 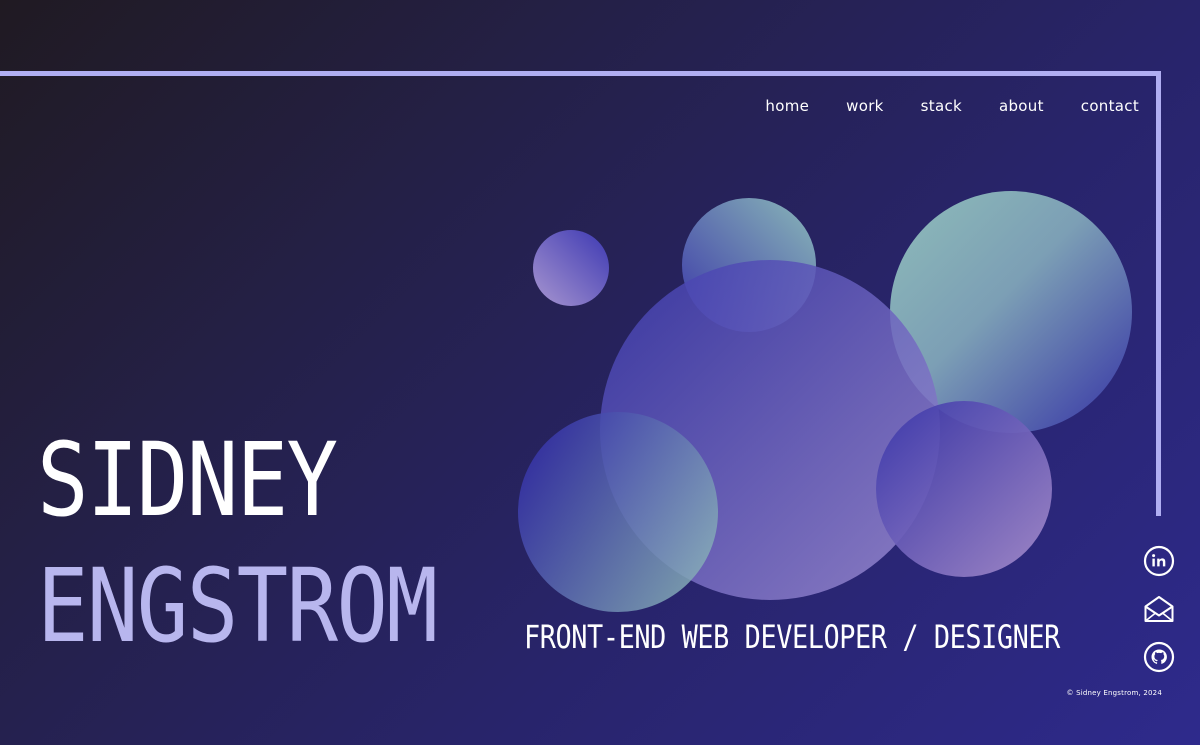 I want to click on hero-first-name: SIDNEY, so click(x=187, y=480).